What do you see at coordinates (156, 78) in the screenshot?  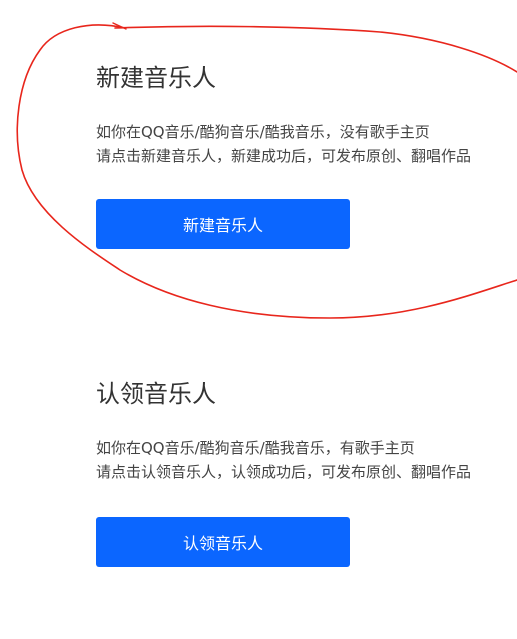 I see `create-musician-title: 新建音乐人` at bounding box center [156, 78].